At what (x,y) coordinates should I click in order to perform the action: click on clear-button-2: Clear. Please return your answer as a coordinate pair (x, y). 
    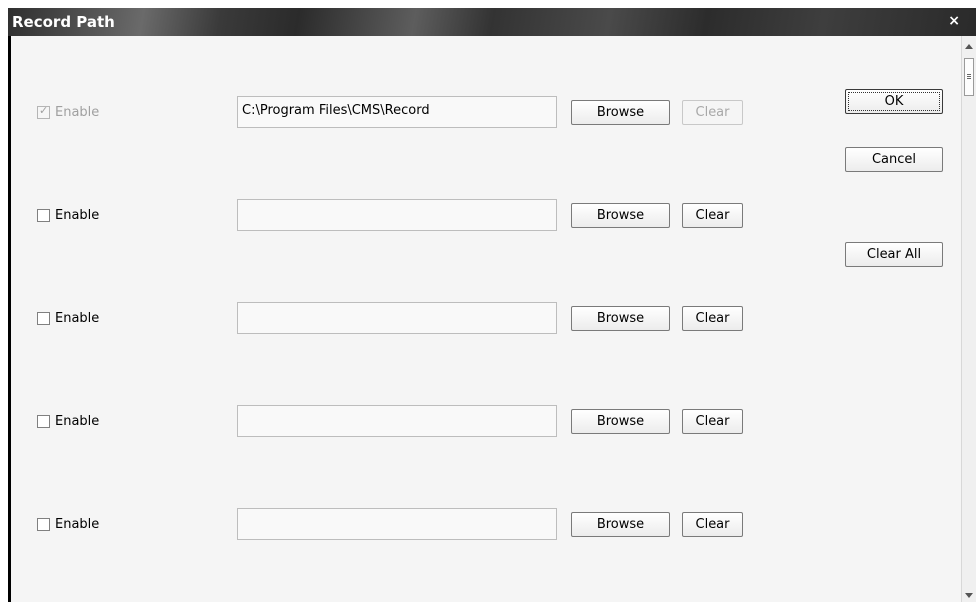
    Looking at the image, I should click on (712, 215).